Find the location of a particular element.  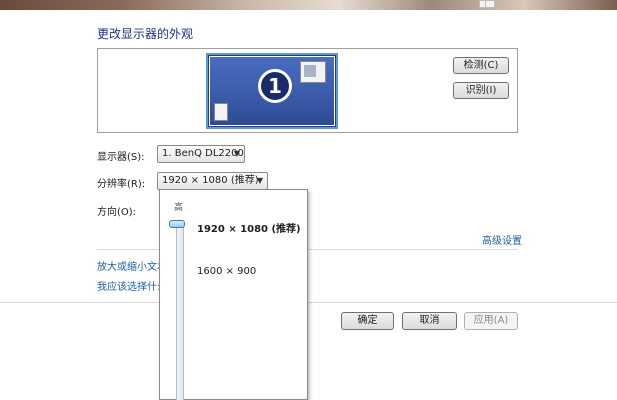

text-size-link: 放大或缩小文本 is located at coordinates (132, 265).